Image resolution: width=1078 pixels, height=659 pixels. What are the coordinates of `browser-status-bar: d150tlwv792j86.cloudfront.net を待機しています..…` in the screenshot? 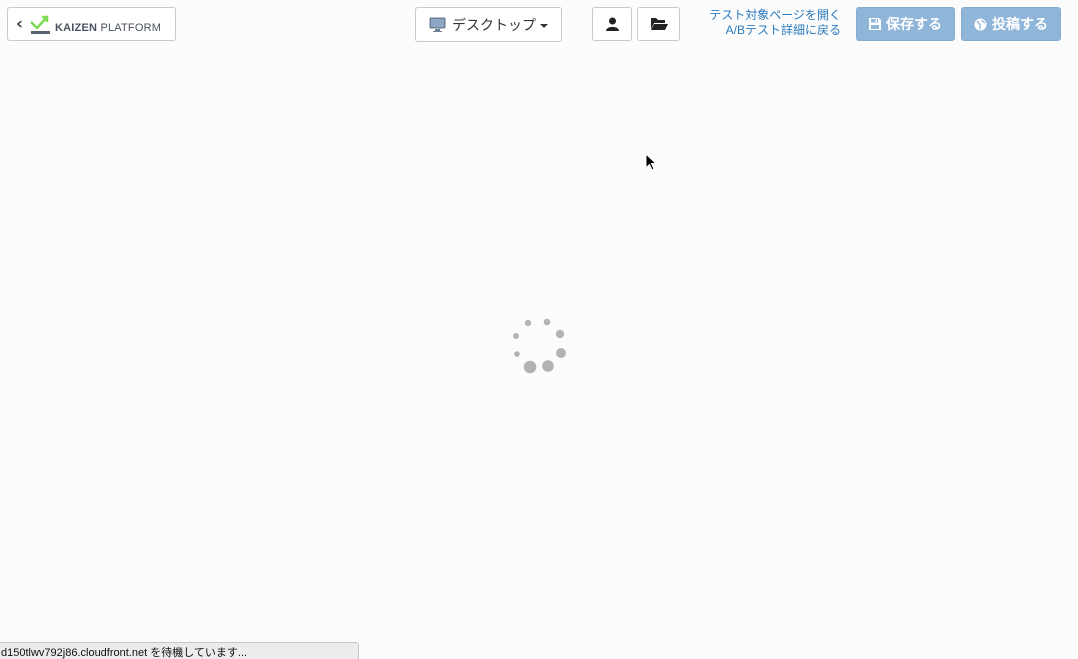 It's located at (179, 650).